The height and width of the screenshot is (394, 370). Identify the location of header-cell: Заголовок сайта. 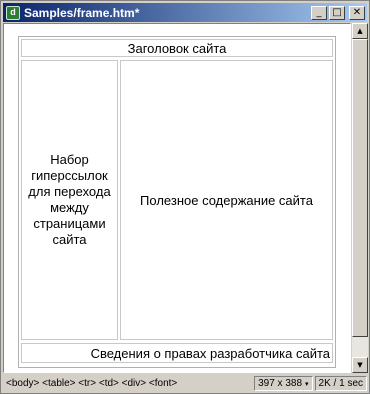
(177, 48).